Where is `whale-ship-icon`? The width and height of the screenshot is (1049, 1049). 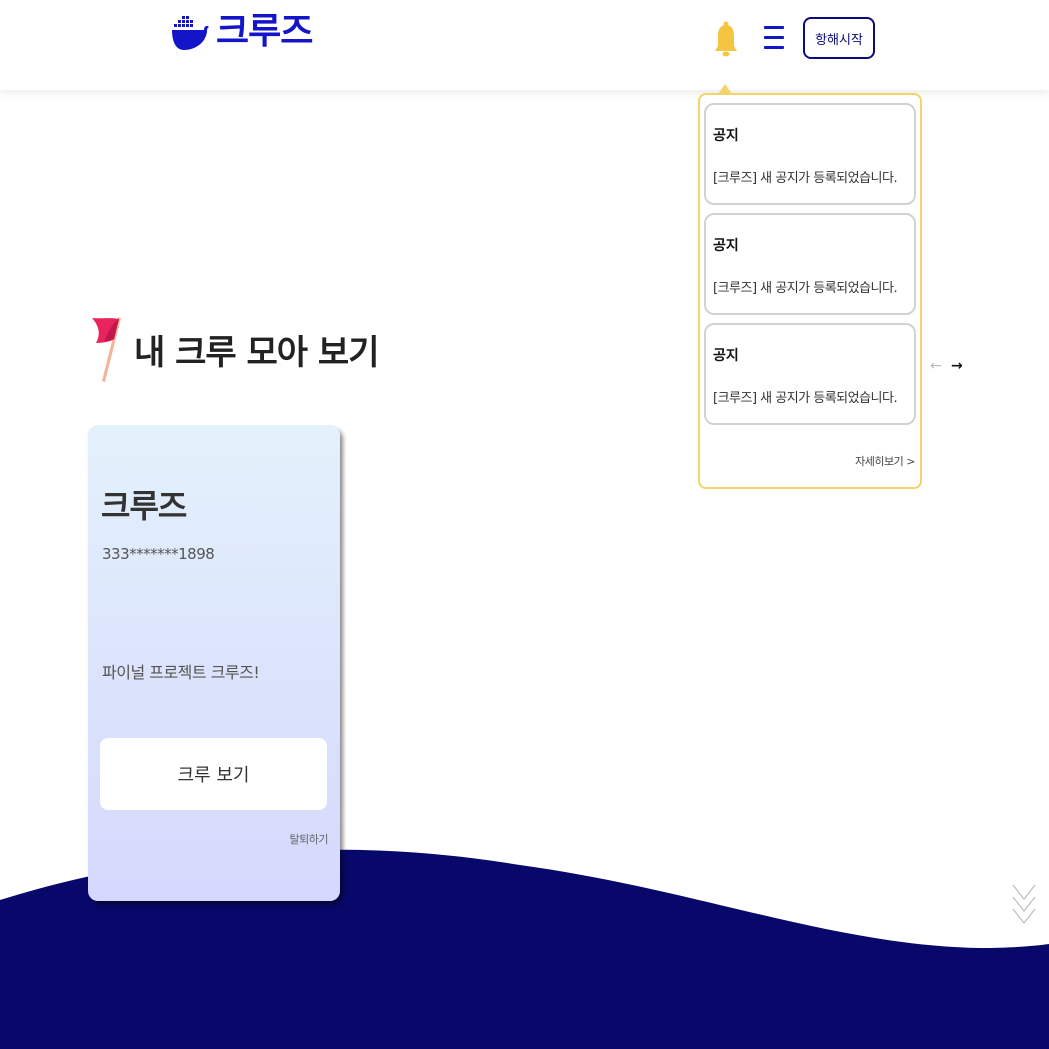
whale-ship-icon is located at coordinates (190, 33).